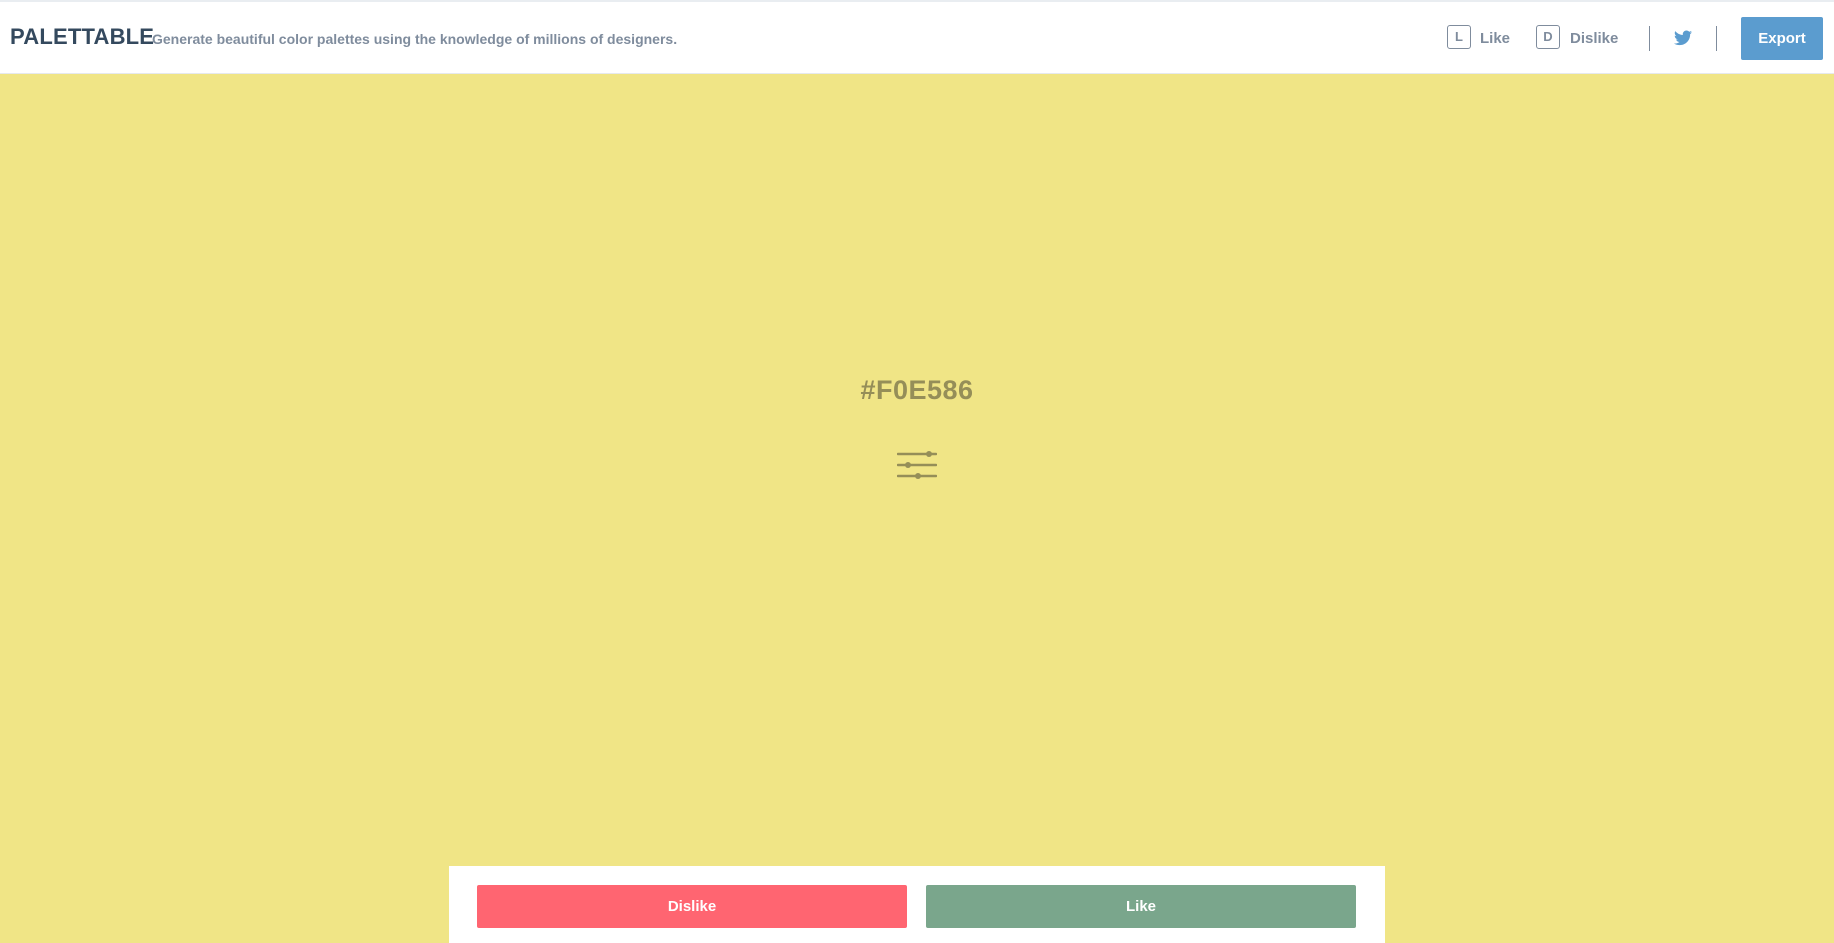 The width and height of the screenshot is (1834, 943). I want to click on brand-logo: PALETTABLE, so click(82, 37).